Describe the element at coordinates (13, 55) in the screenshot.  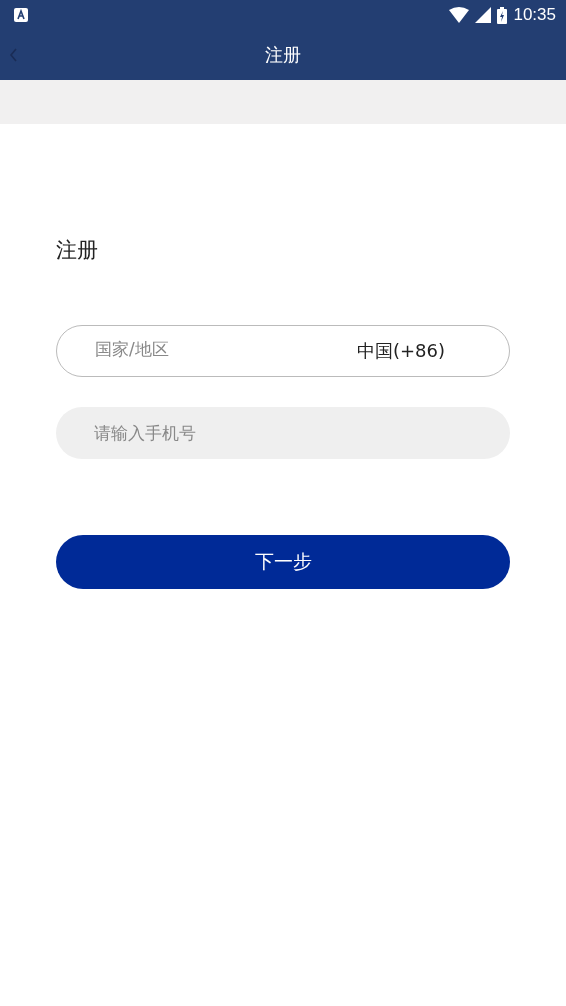
I see `back-icon` at that location.